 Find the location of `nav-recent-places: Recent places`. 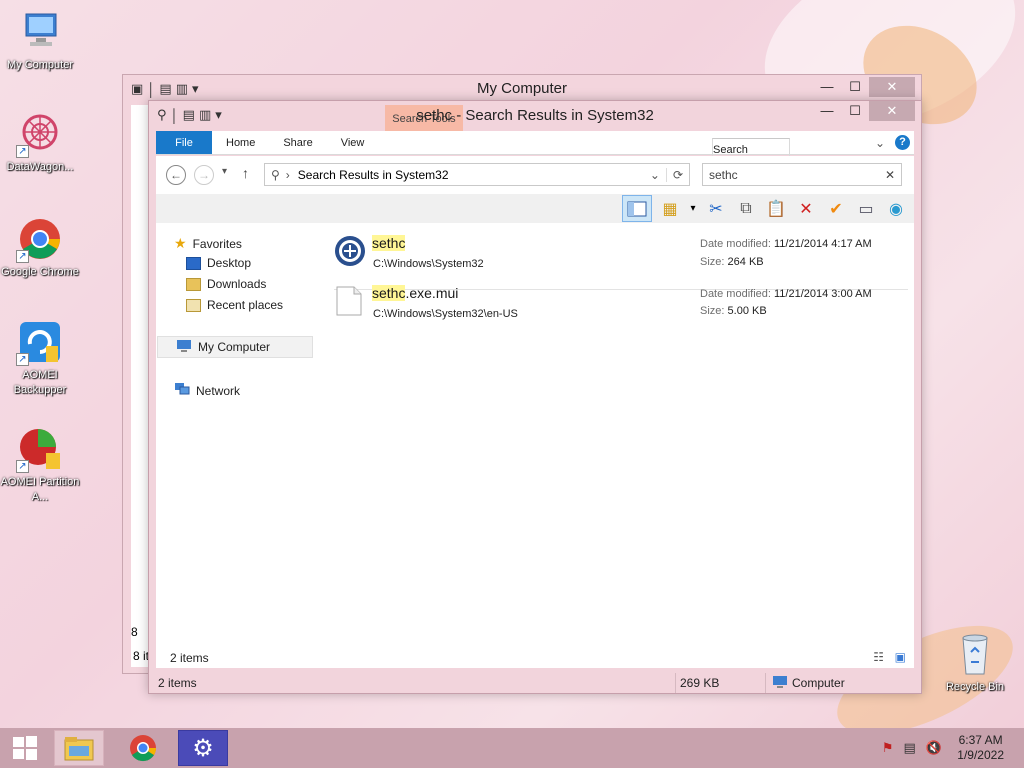

nav-recent-places: Recent places is located at coordinates (234, 305).